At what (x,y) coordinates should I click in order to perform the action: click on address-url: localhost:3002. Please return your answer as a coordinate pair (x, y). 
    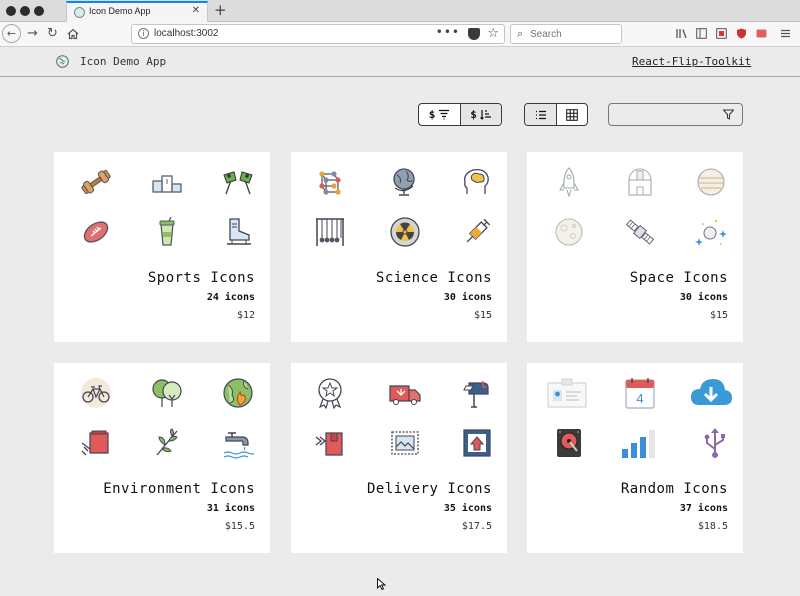
    Looking at the image, I should click on (186, 33).